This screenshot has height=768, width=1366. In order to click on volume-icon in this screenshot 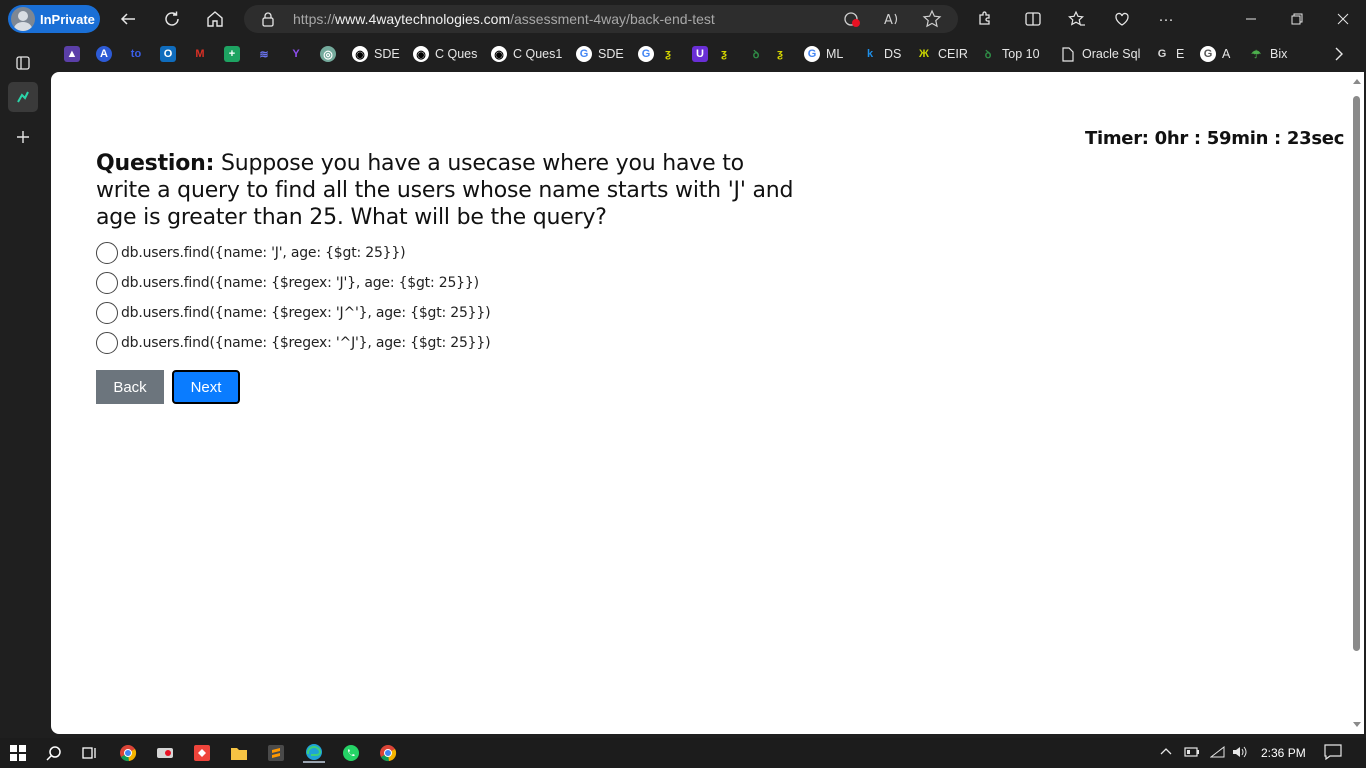, I will do `click(1240, 753)`.